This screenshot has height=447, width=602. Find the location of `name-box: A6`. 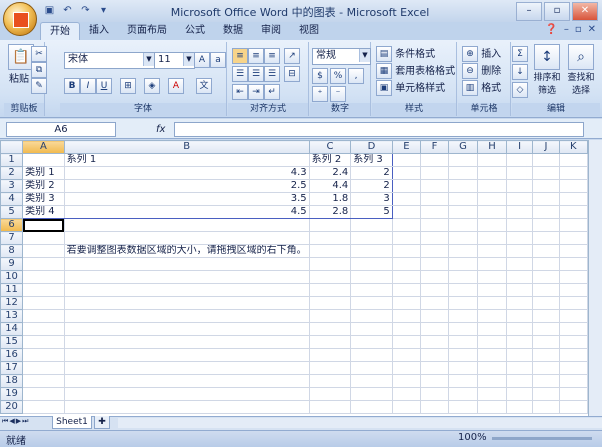

name-box: A6 is located at coordinates (61, 129).